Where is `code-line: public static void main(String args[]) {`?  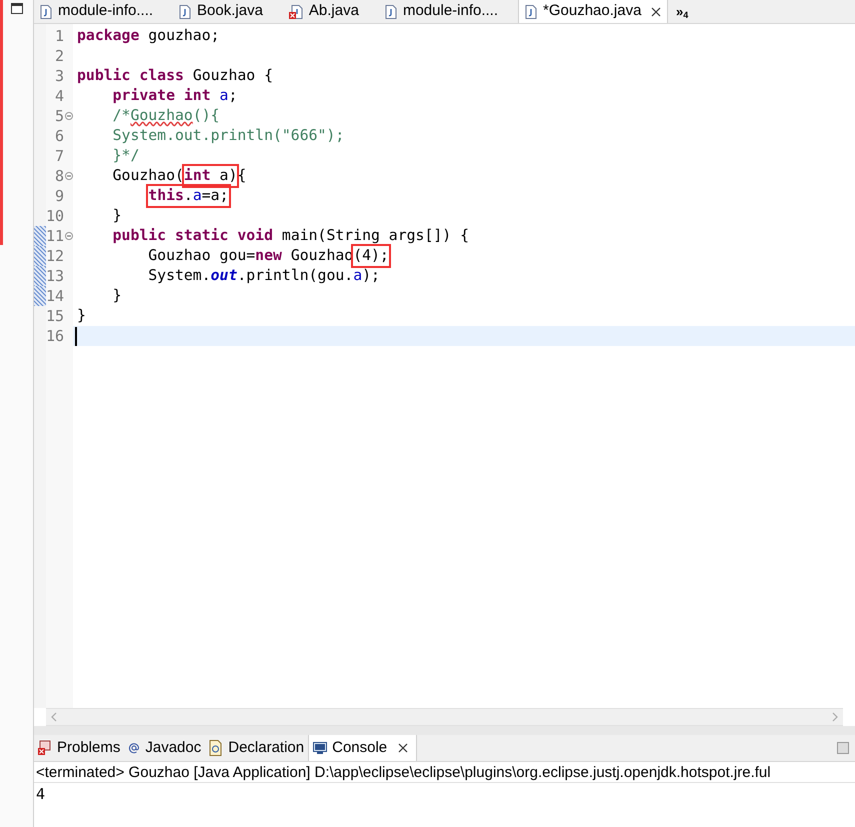
code-line: public static void main(String args[]) { is located at coordinates (290, 236).